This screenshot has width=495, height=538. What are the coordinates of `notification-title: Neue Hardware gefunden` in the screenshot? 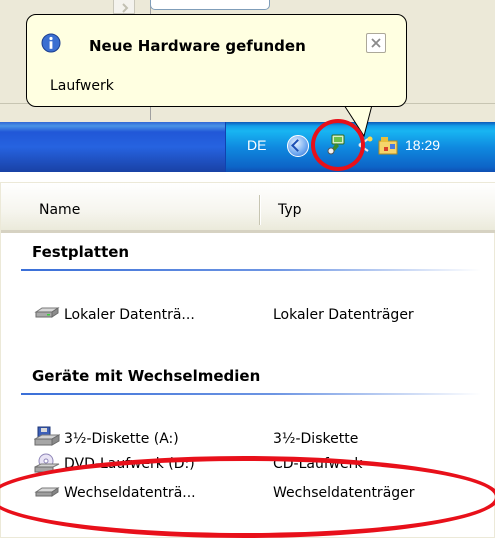 It's located at (197, 46).